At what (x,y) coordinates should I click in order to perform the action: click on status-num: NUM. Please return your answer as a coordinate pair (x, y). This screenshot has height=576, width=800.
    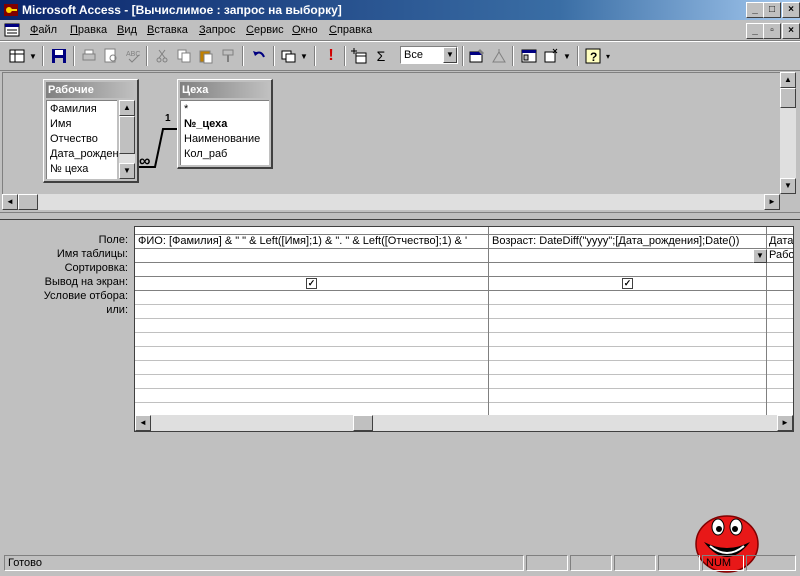
    Looking at the image, I should click on (723, 563).